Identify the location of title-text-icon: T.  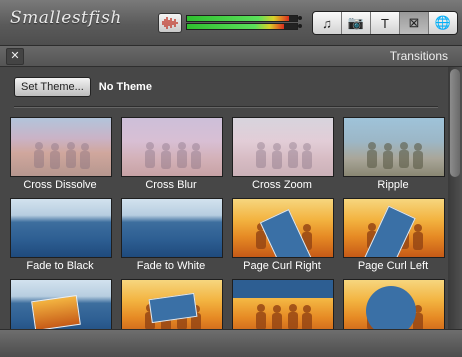
(385, 23).